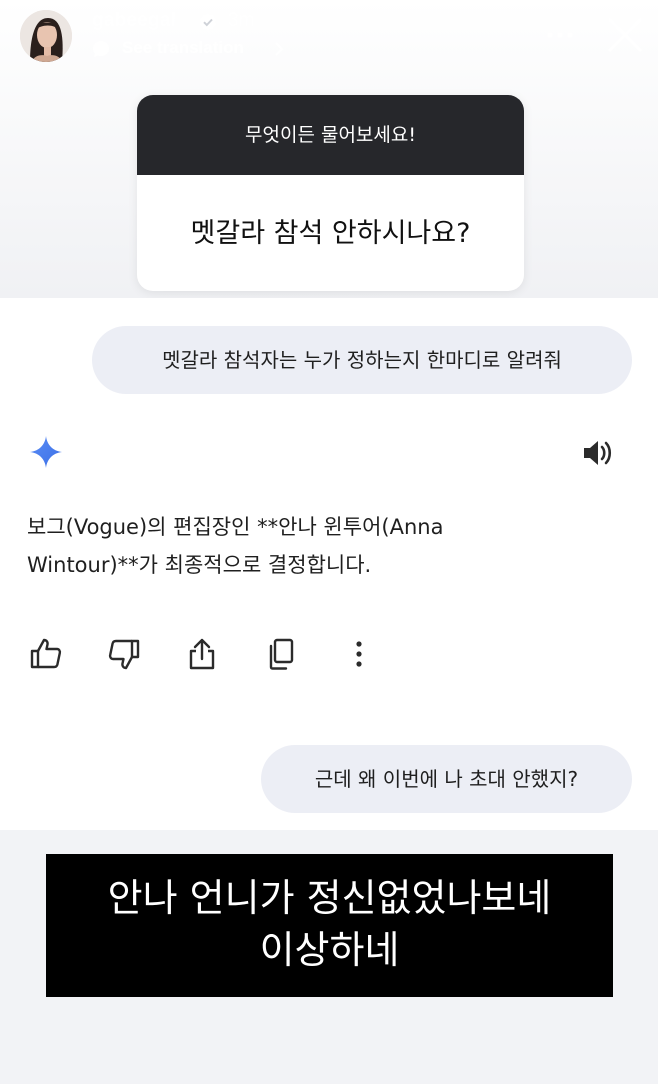 This screenshot has width=658, height=1084. What do you see at coordinates (330, 135) in the screenshot?
I see `question-prompt: 무엇이든 물어보세요!` at bounding box center [330, 135].